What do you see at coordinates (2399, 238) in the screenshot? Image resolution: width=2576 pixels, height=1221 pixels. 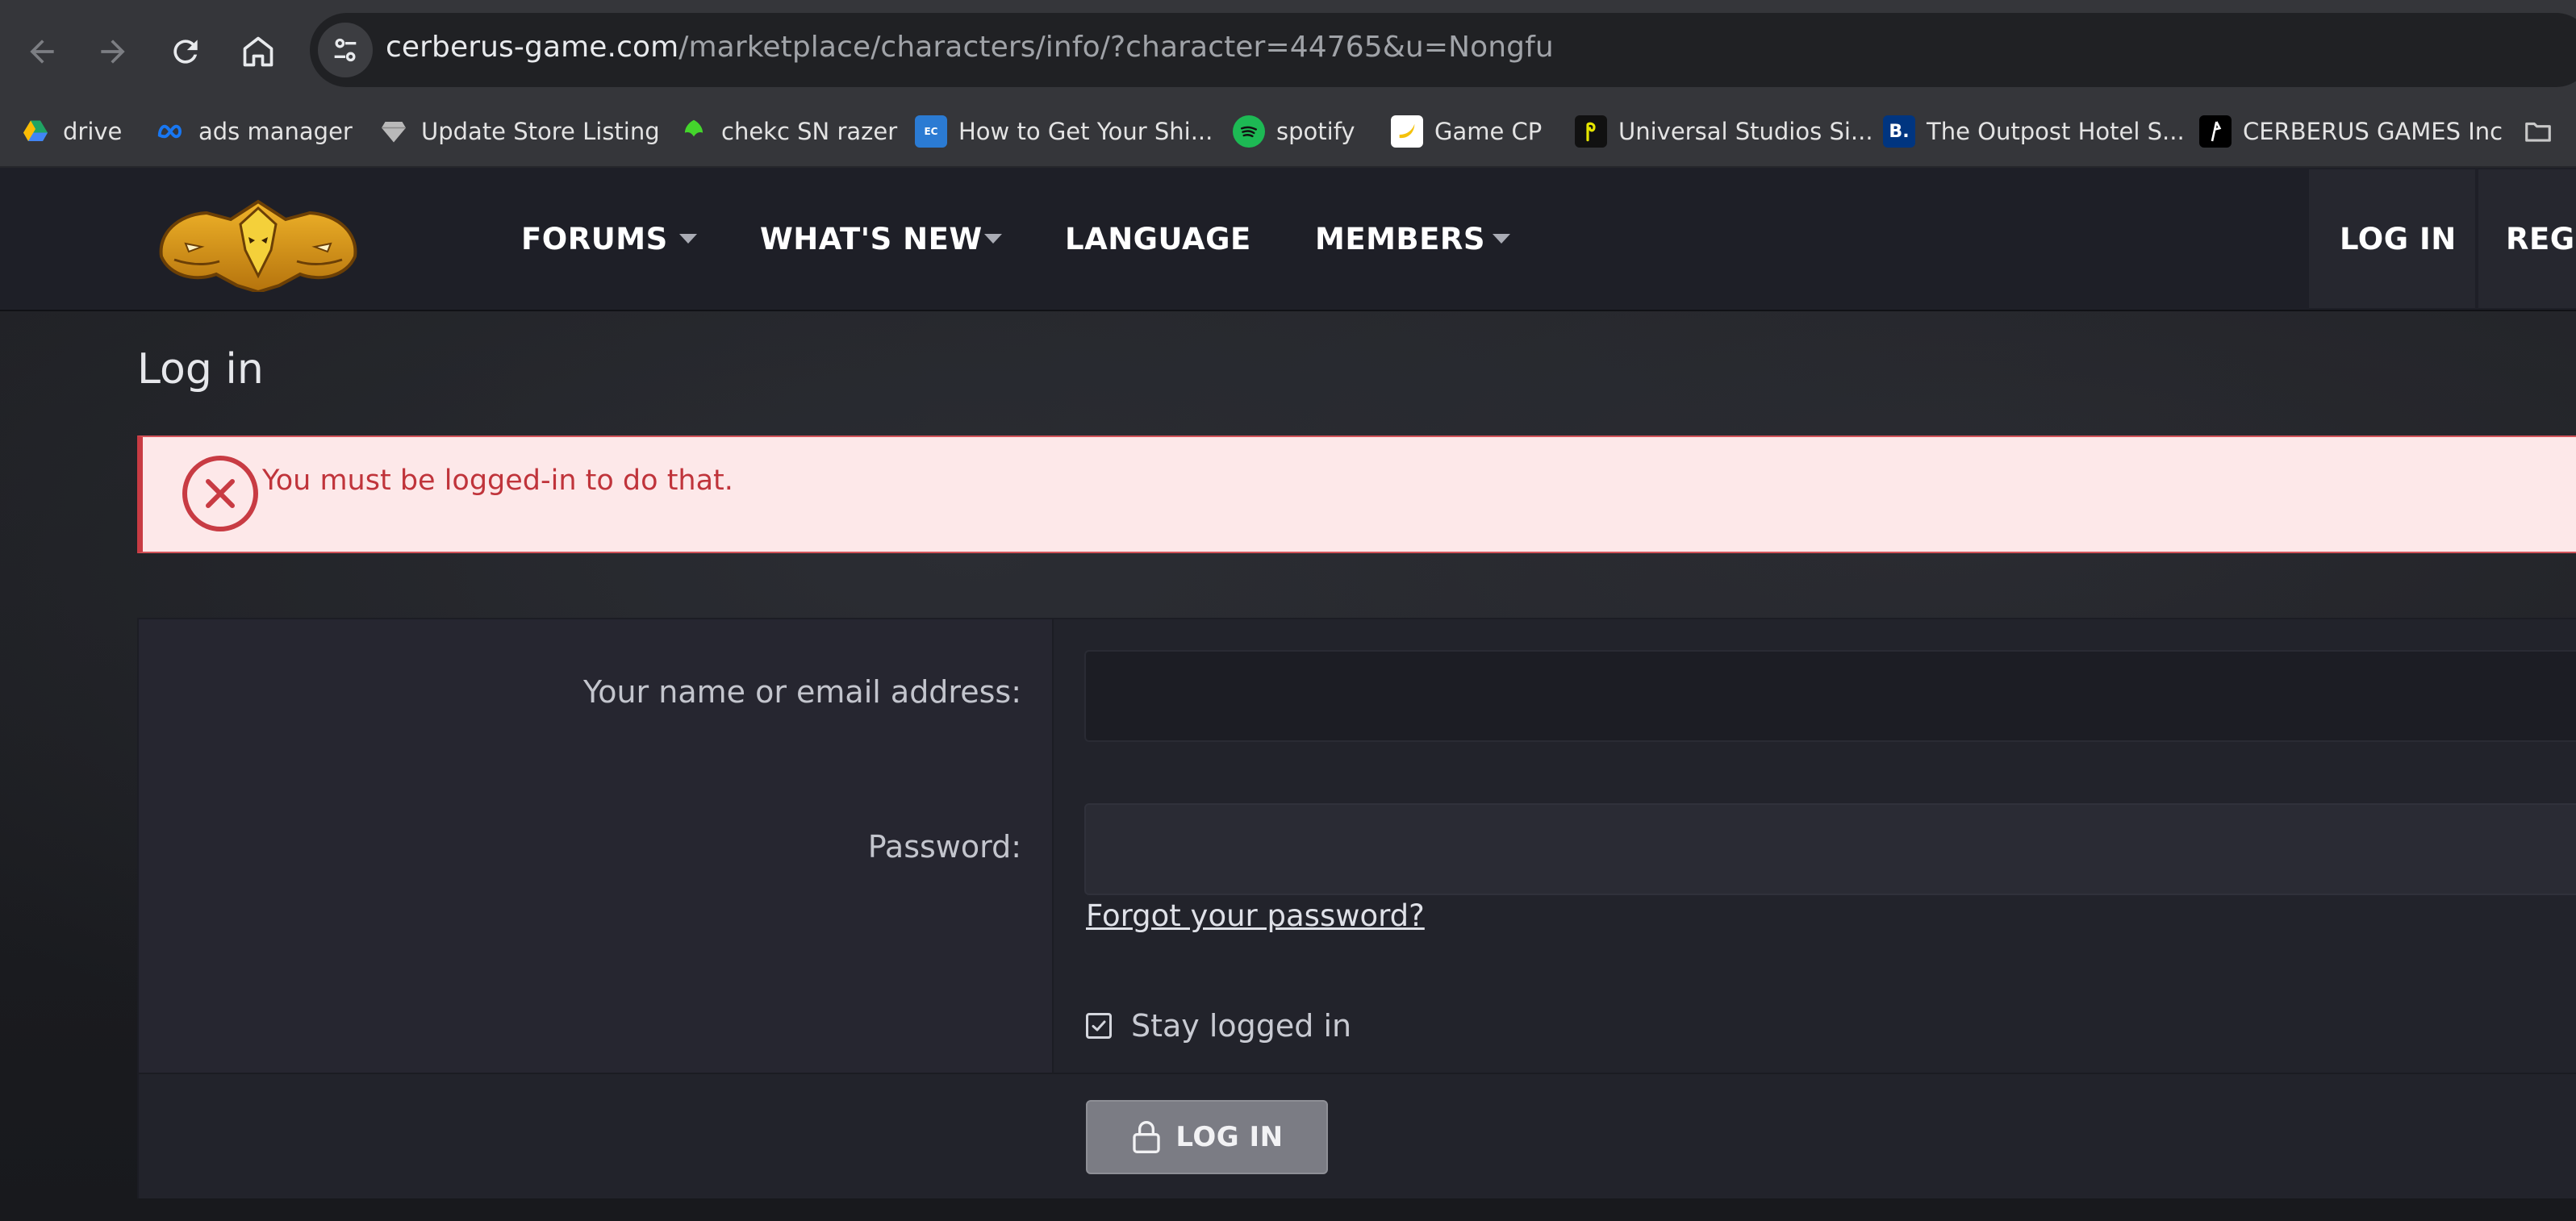 I see `header-login-label: LOG IN` at bounding box center [2399, 238].